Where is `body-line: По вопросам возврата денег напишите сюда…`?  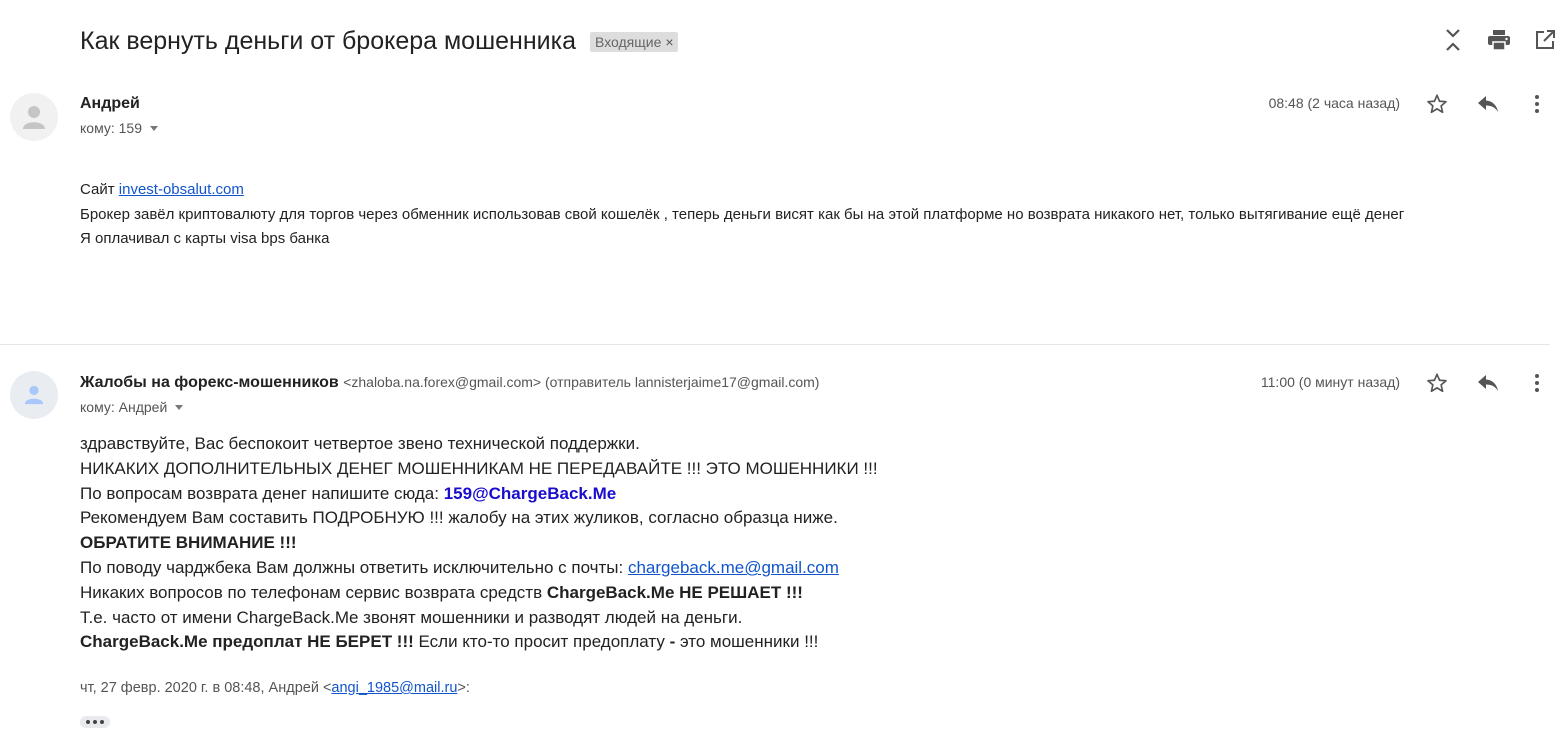 body-line: По вопросам возврата денег напишите сюда… is located at coordinates (479, 494).